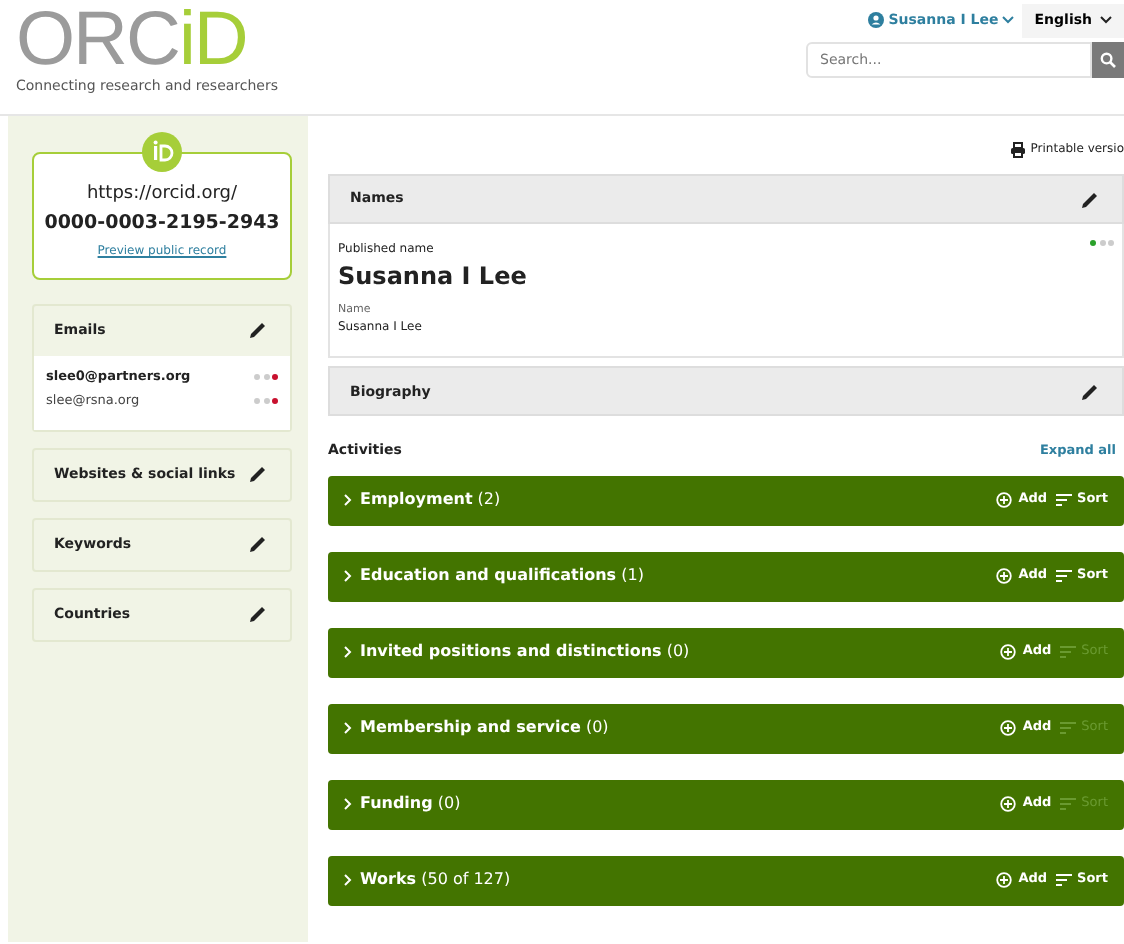  What do you see at coordinates (525, 652) in the screenshot?
I see `section-title: Invited positions and distinctions (0)` at bounding box center [525, 652].